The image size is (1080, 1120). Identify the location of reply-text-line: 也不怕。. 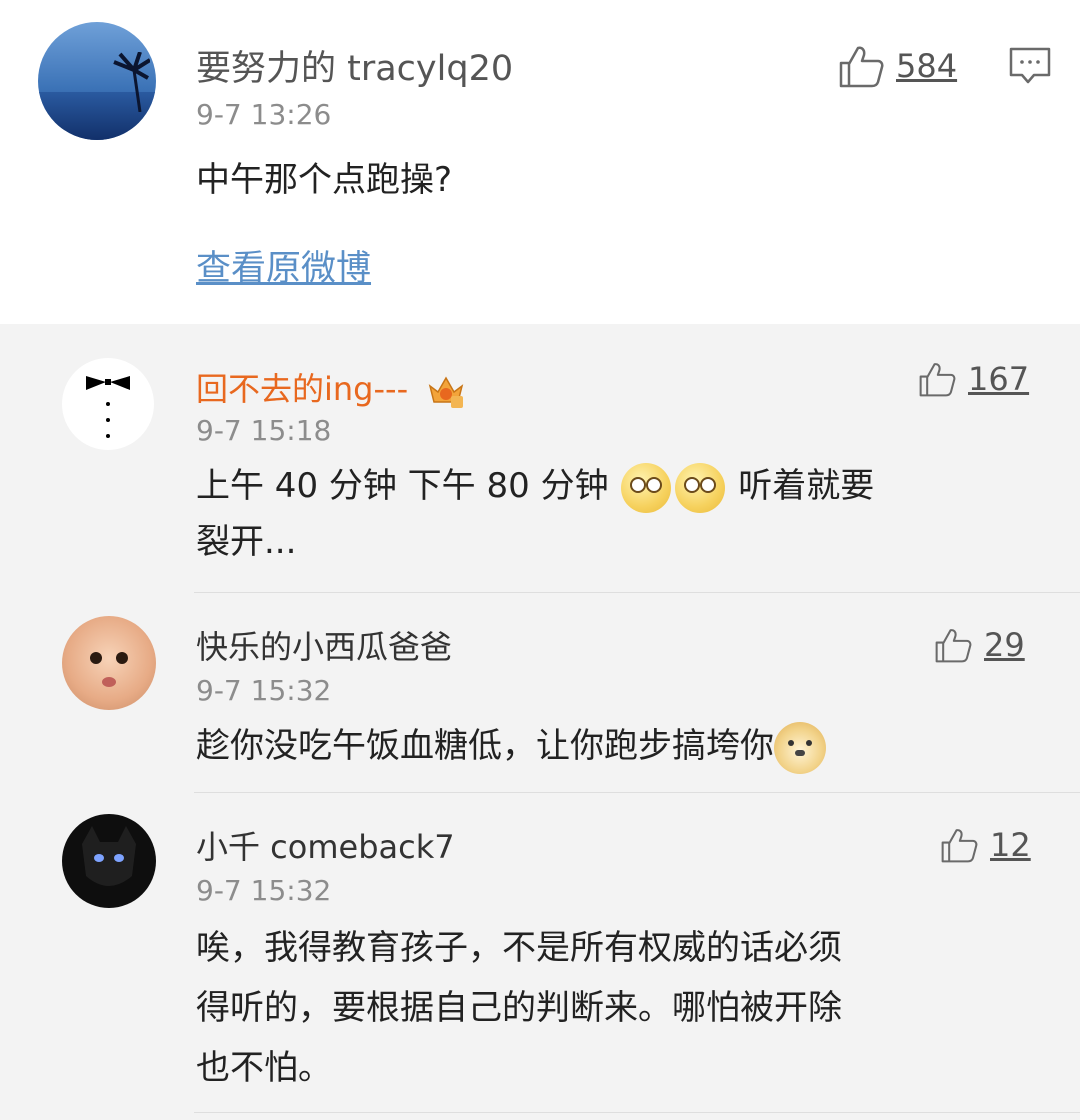
(264, 1068).